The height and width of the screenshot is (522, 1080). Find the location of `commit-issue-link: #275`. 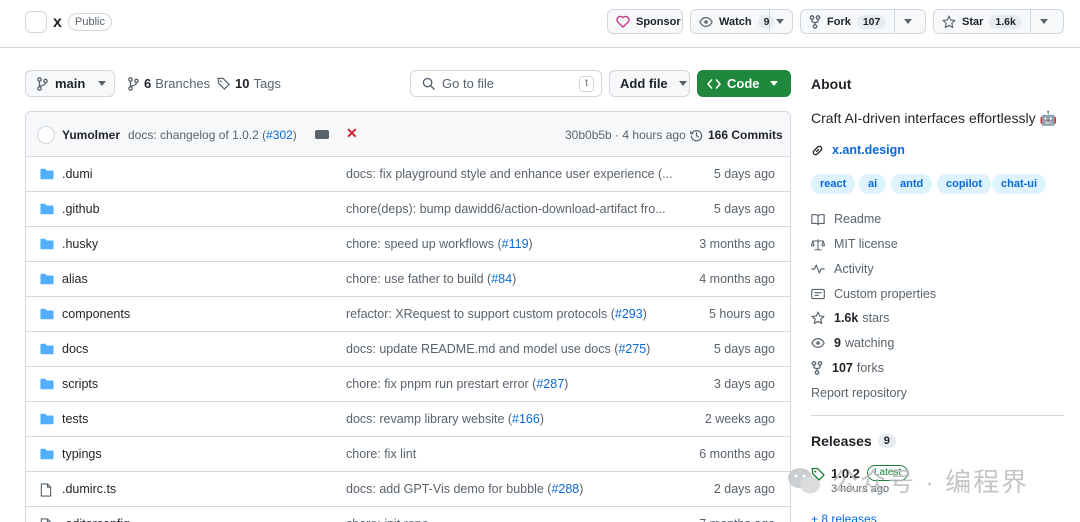

commit-issue-link: #275 is located at coordinates (632, 349).